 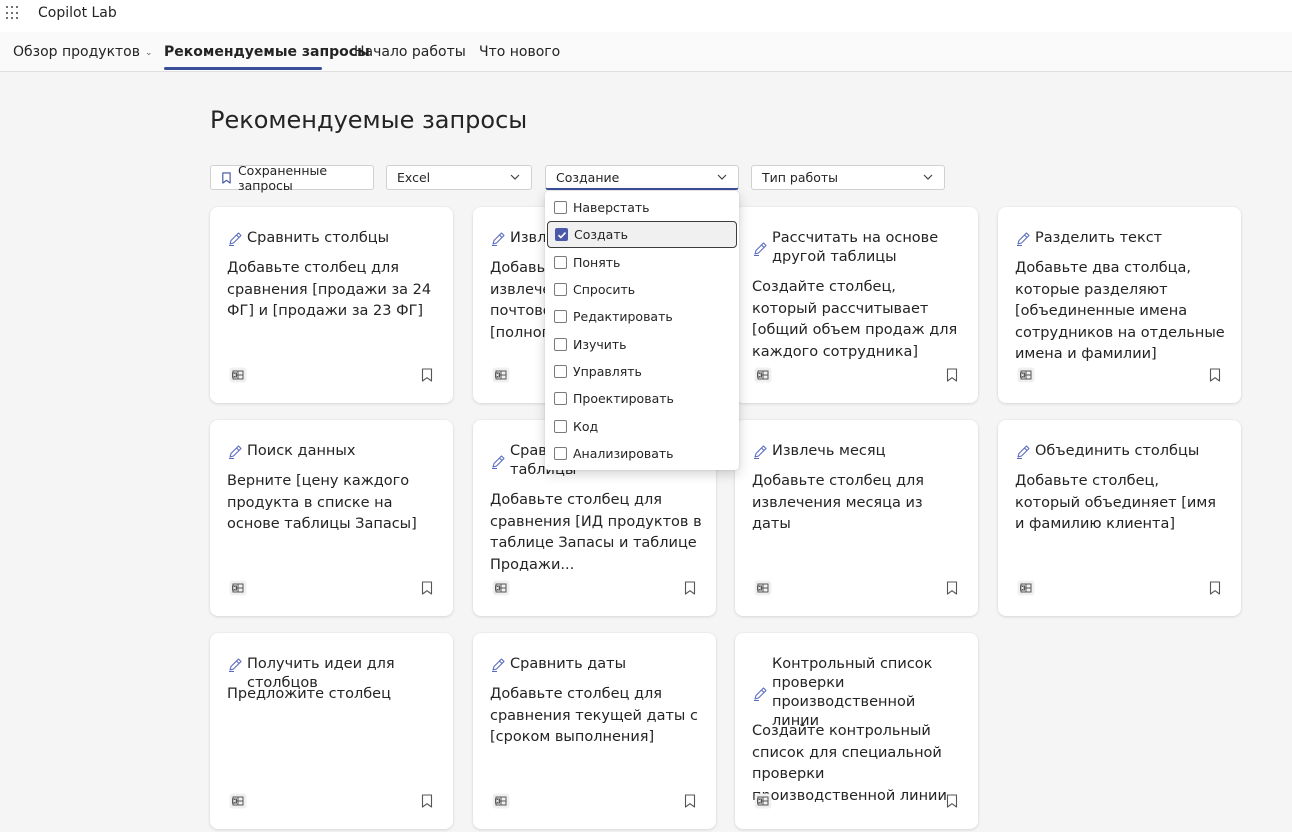 What do you see at coordinates (301, 451) in the screenshot?
I see `card-title-text: Поиск данных` at bounding box center [301, 451].